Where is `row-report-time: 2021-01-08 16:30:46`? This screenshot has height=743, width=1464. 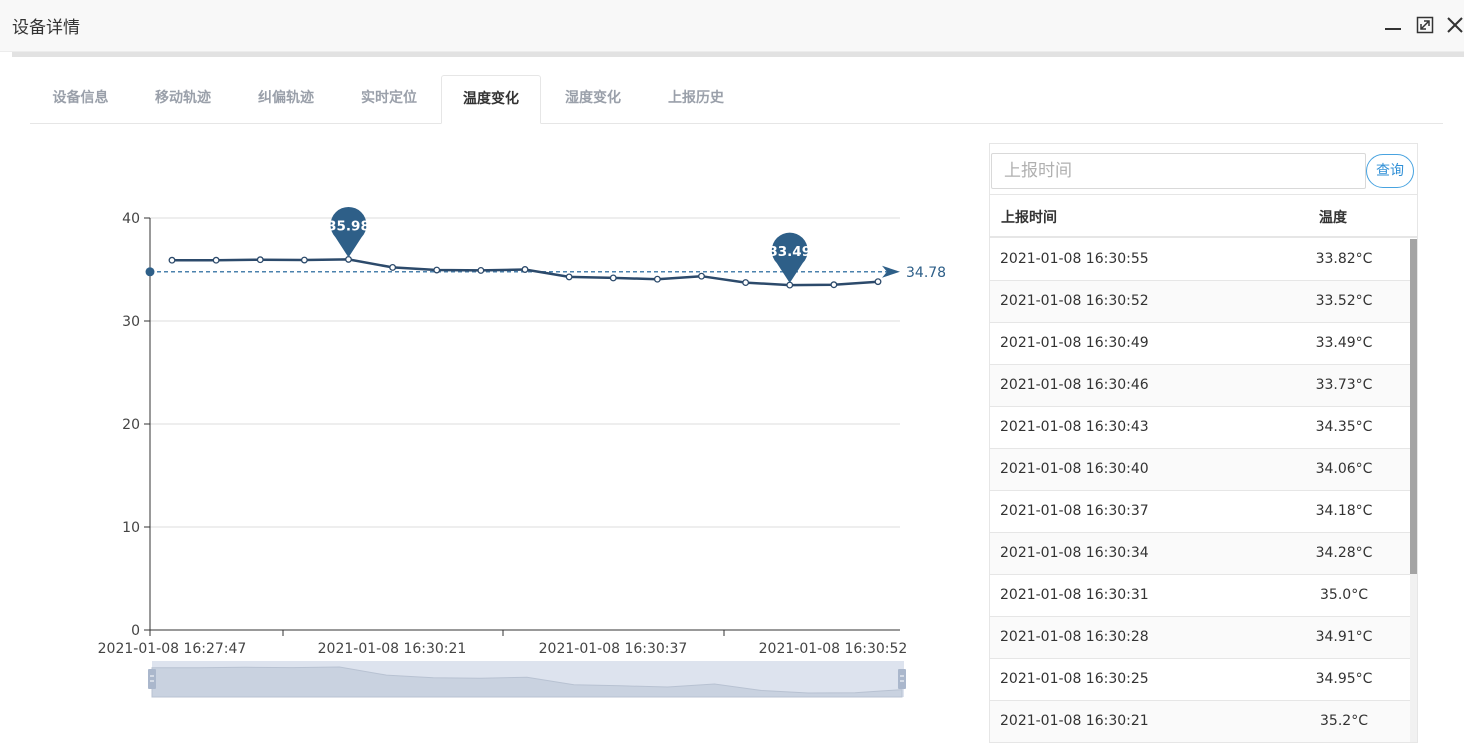 row-report-time: 2021-01-08 16:30:46 is located at coordinates (1074, 385).